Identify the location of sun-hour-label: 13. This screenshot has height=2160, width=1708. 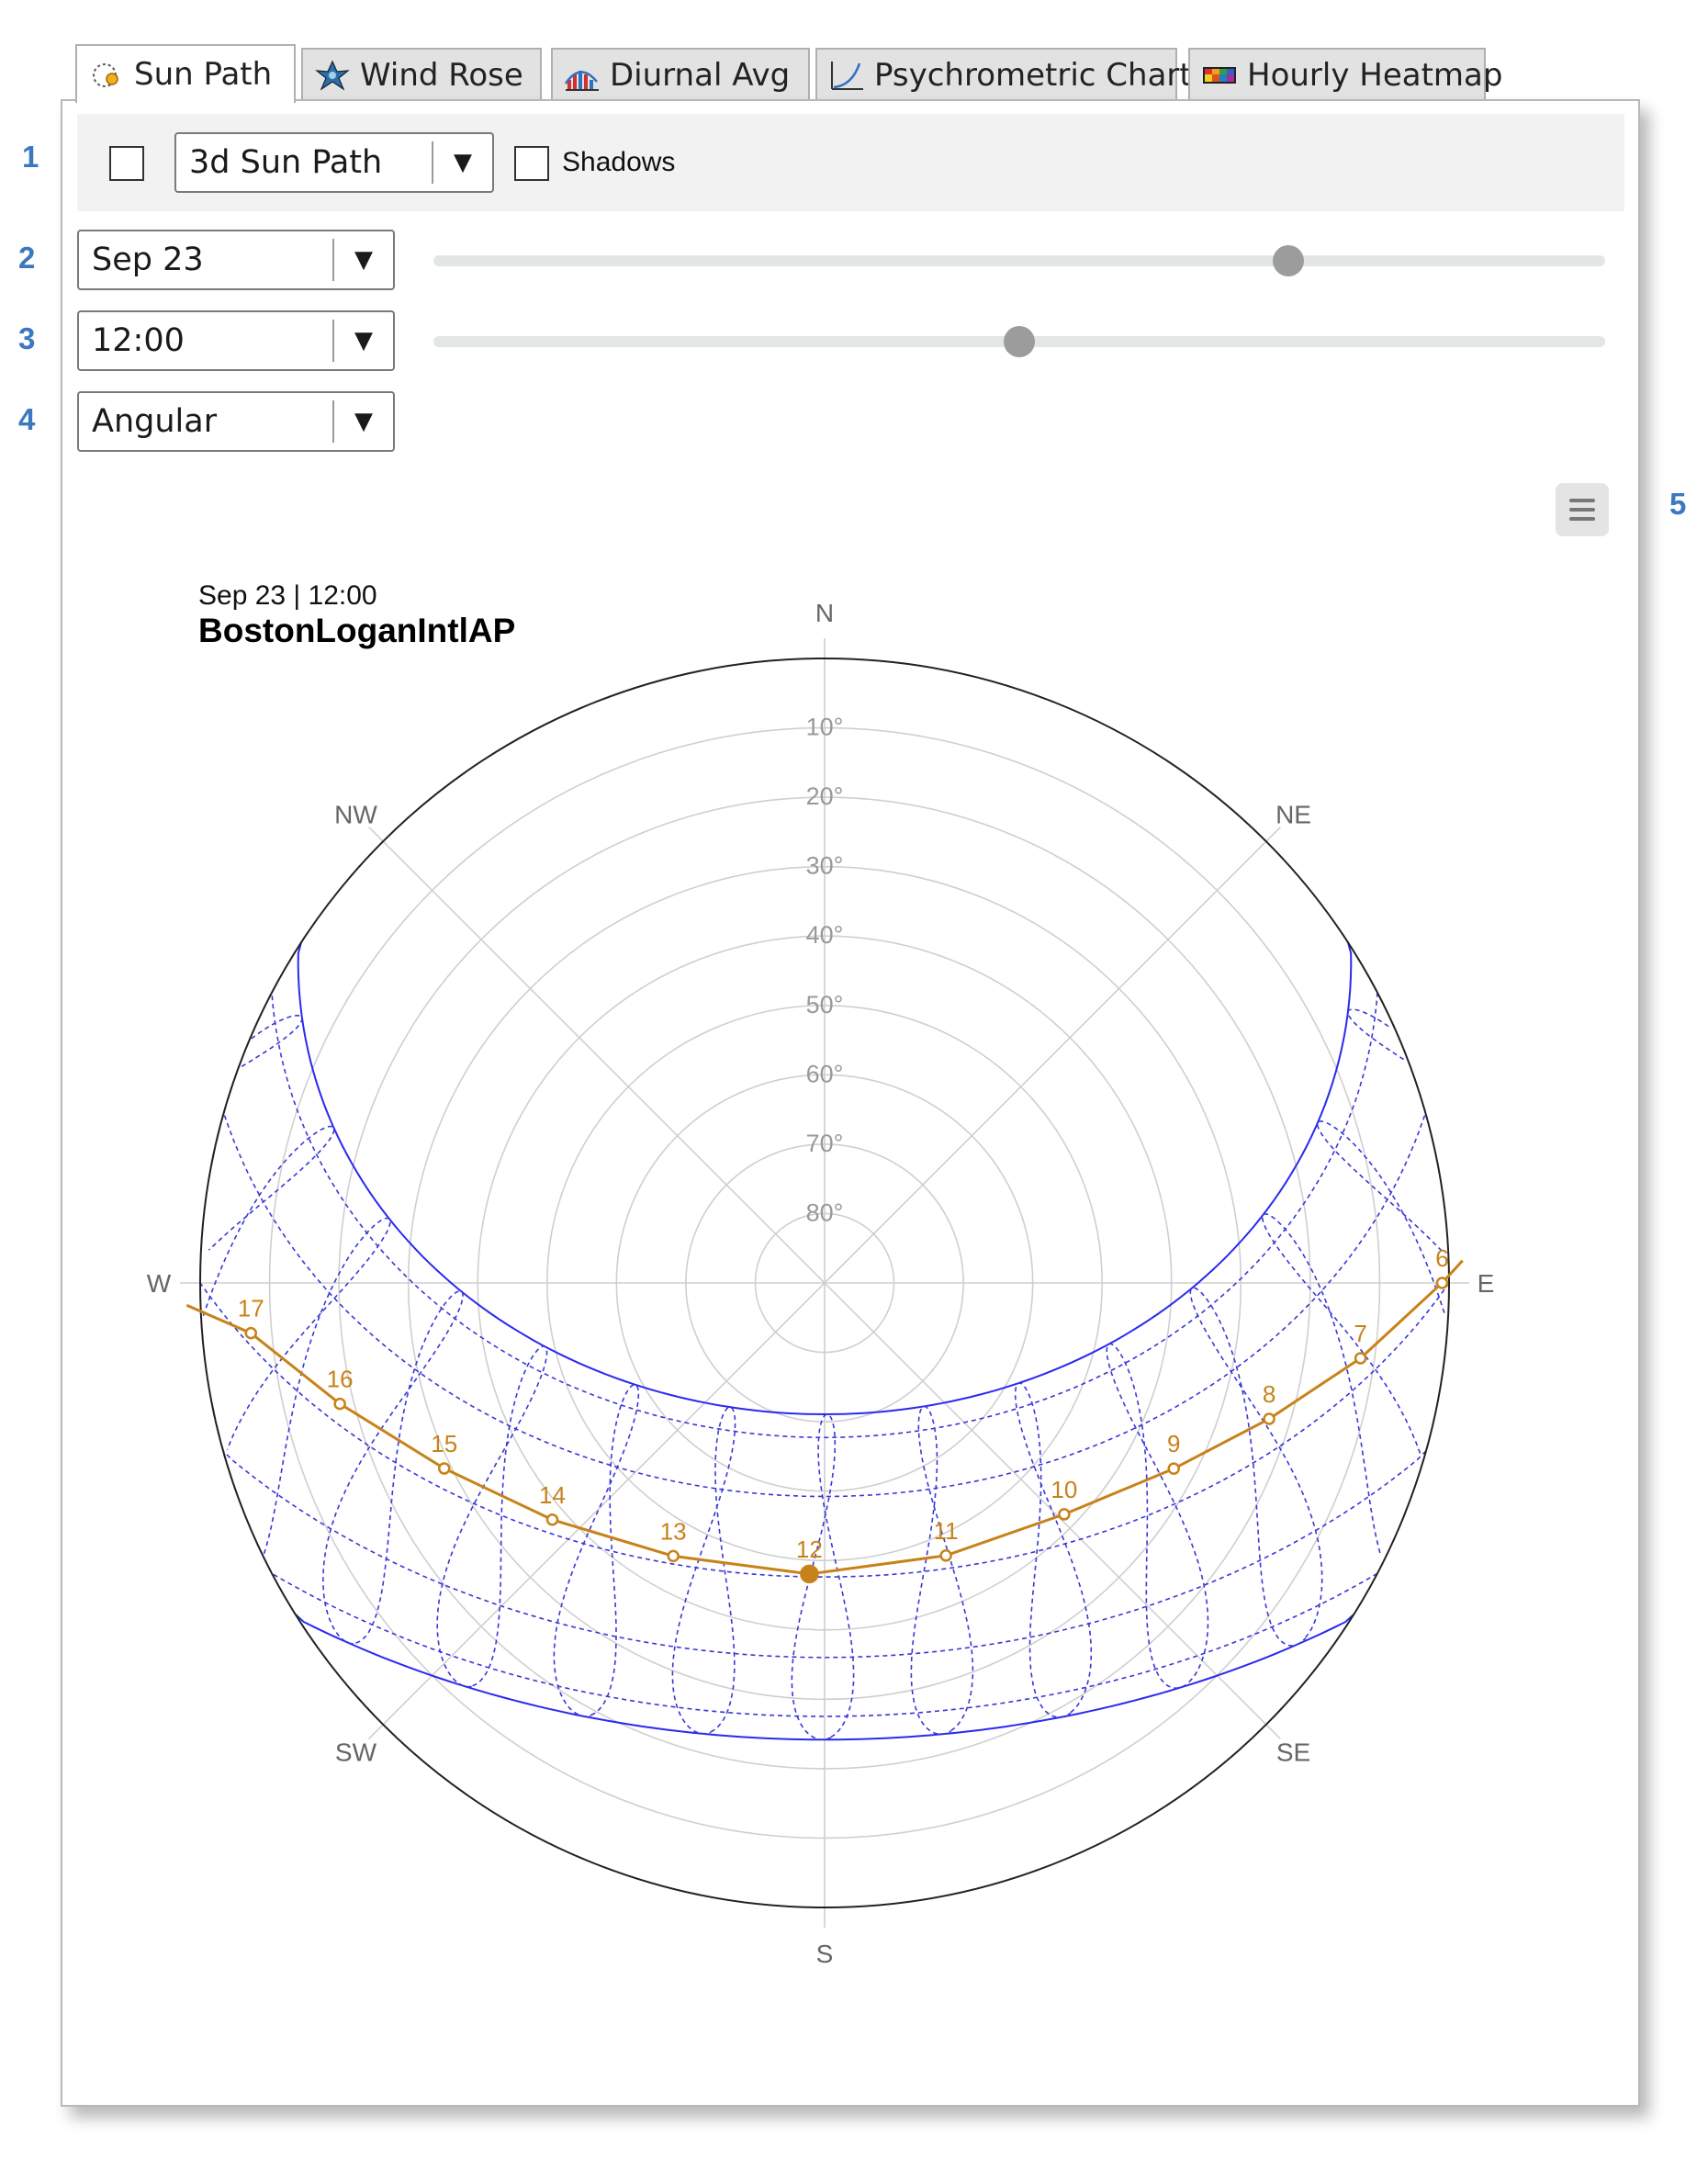
(674, 1531).